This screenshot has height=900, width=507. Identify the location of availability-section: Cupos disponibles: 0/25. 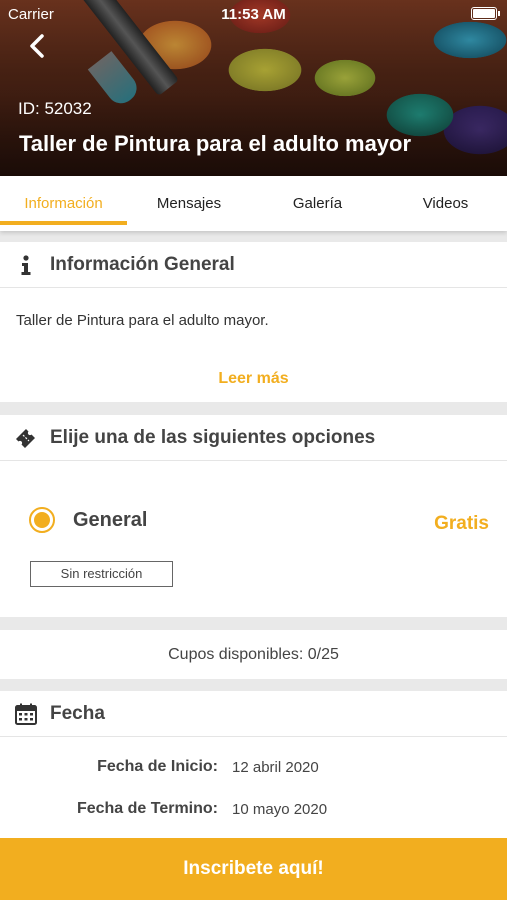
(253, 654).